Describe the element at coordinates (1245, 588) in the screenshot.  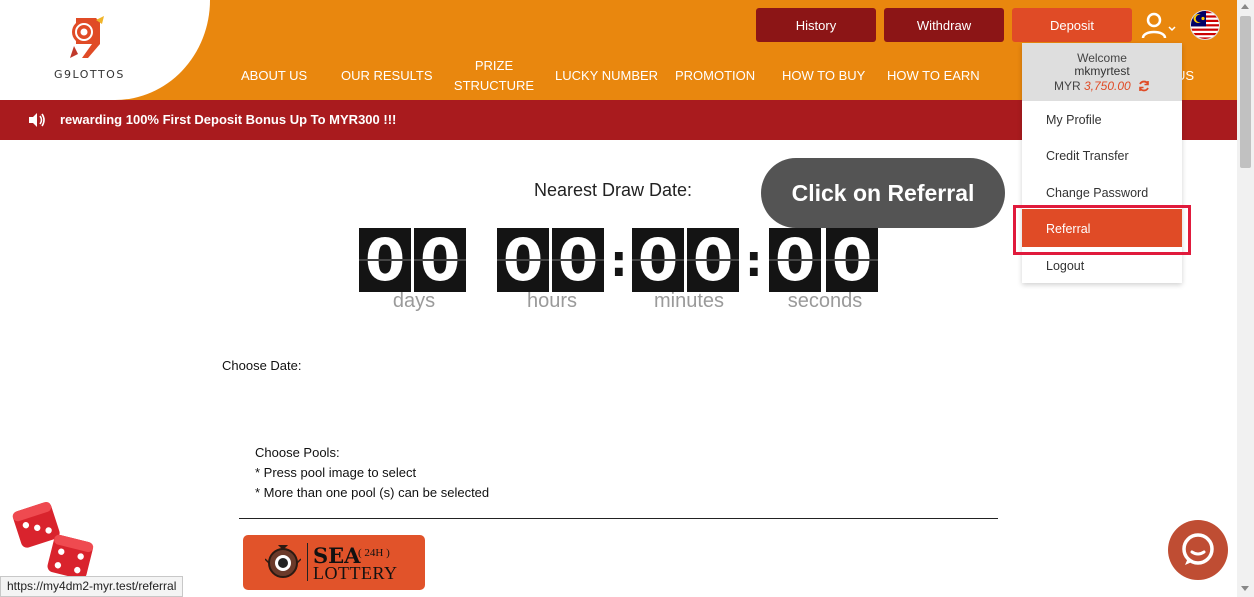
I see `scroll-down-icon` at that location.